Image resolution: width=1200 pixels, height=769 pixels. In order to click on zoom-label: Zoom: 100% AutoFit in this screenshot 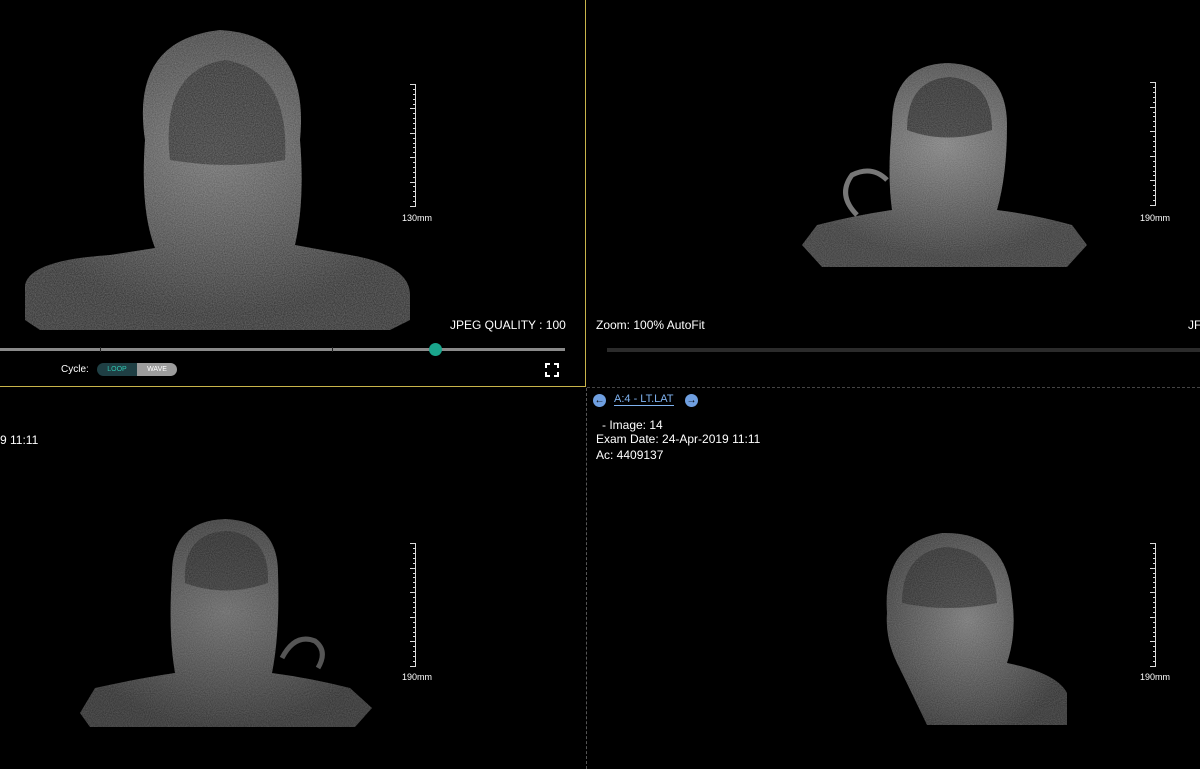, I will do `click(650, 325)`.